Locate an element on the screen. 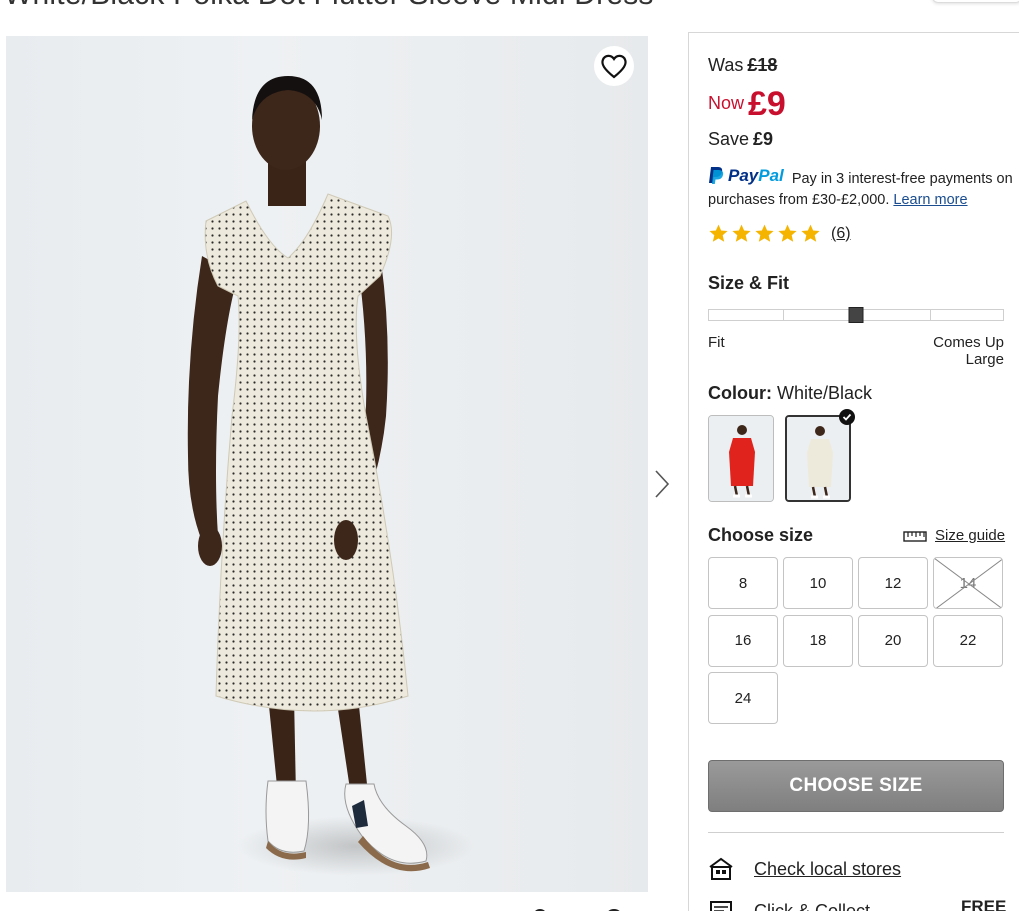  size-label: 8 is located at coordinates (743, 583).